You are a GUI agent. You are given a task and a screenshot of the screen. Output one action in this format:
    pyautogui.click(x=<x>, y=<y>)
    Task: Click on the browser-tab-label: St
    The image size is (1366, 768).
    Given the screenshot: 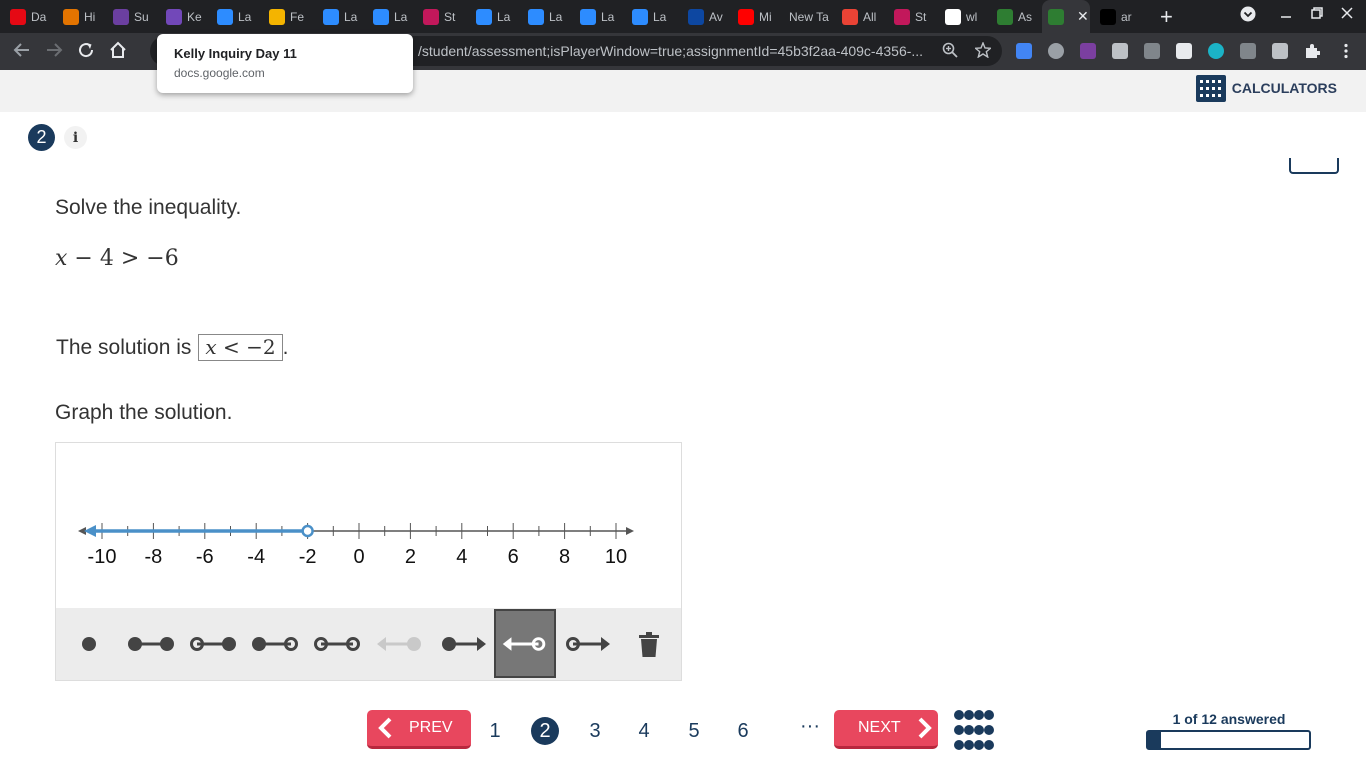 What is the action you would take?
    pyautogui.click(x=450, y=17)
    